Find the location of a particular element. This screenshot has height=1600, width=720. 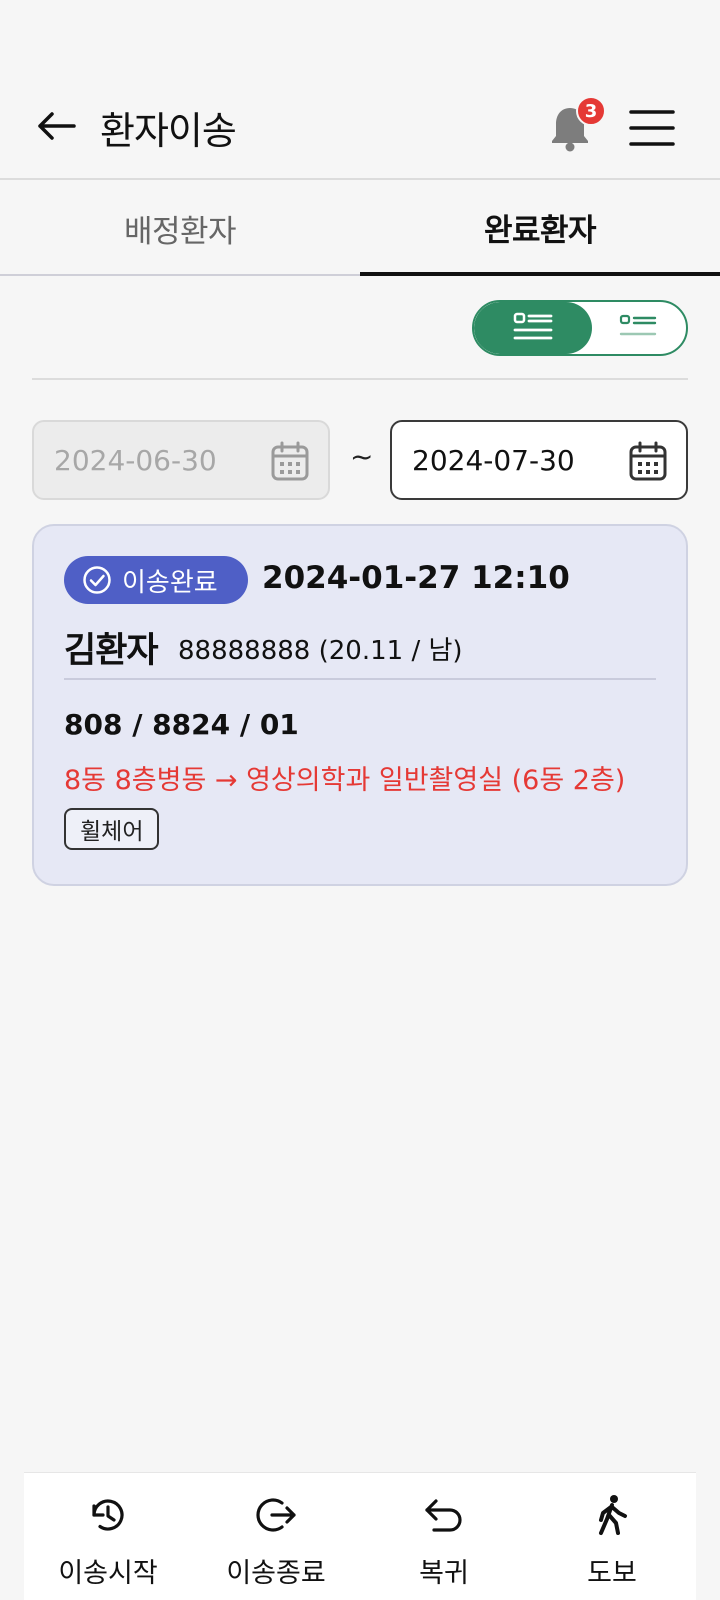

nav-label: 도보 is located at coordinates (612, 1573).